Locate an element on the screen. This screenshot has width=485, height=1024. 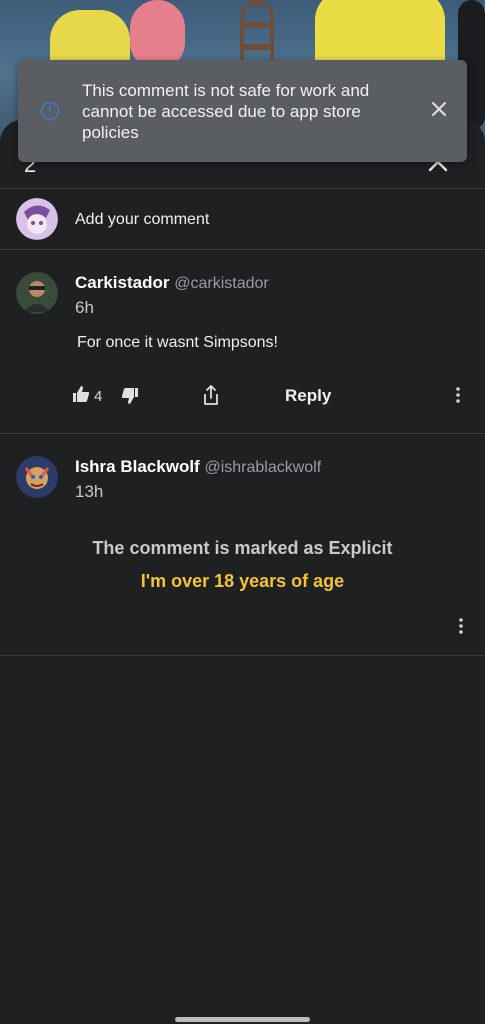
comment-time: 6h is located at coordinates (84, 307).